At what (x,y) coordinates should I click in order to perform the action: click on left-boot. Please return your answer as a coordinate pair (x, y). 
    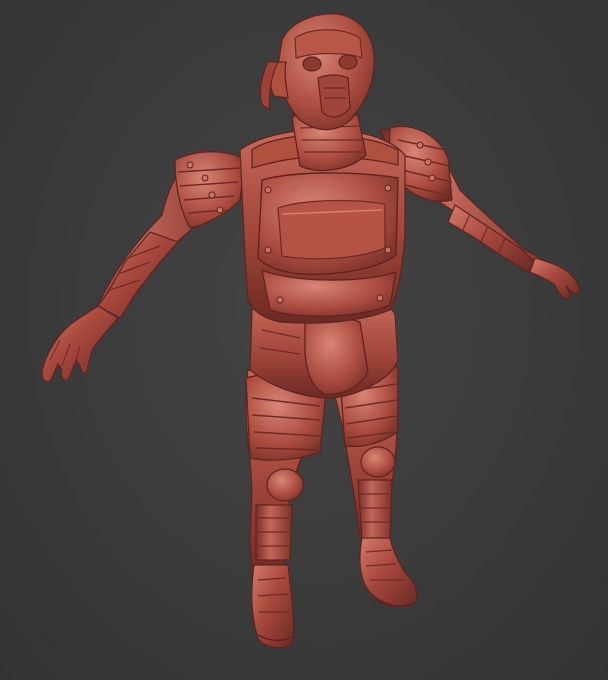
    Looking at the image, I should click on (273, 606).